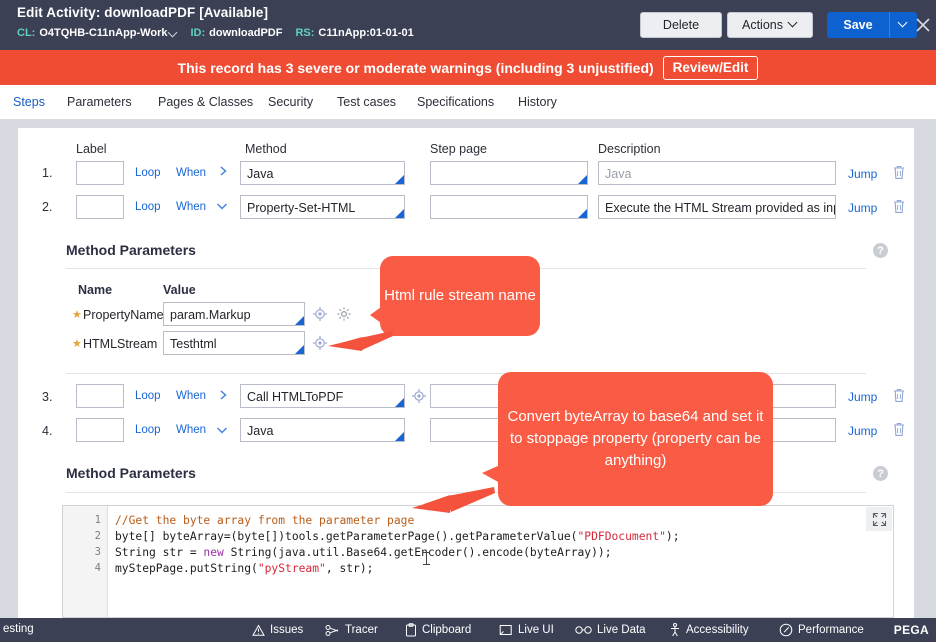 This screenshot has width=936, height=642. Describe the element at coordinates (148, 173) in the screenshot. I see `loop-link-1: Loop` at that location.